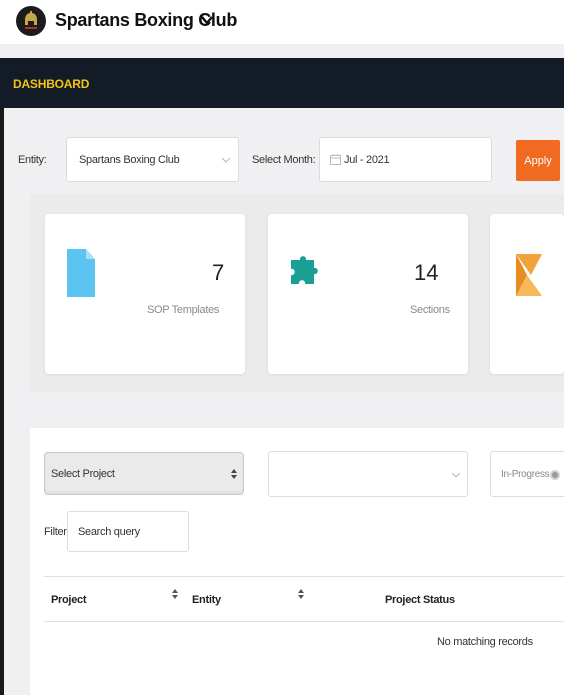 This screenshot has height=695, width=564. I want to click on dashboard-bar: DASHBOARD, so click(282, 83).